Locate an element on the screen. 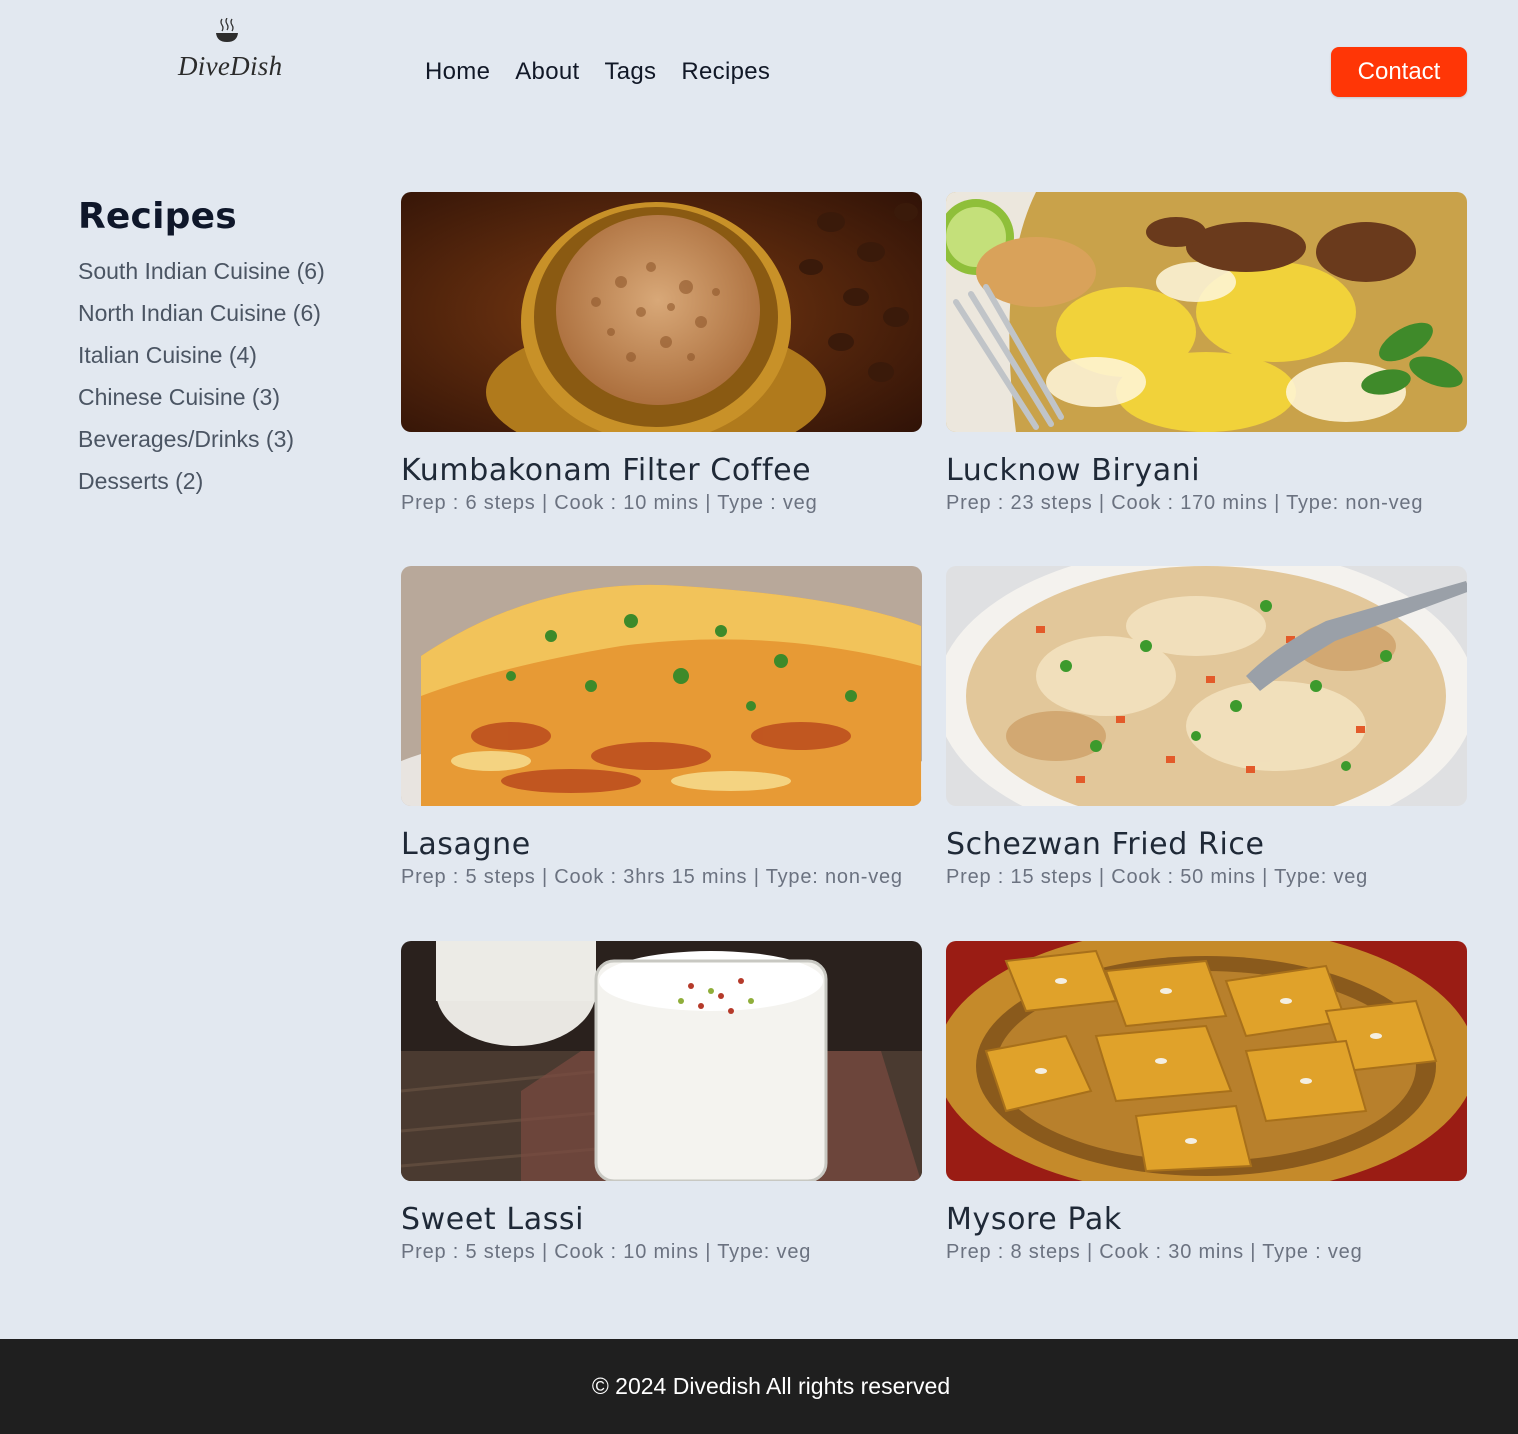 This screenshot has height=1434, width=1518. fried-rice-image is located at coordinates (1206, 686).